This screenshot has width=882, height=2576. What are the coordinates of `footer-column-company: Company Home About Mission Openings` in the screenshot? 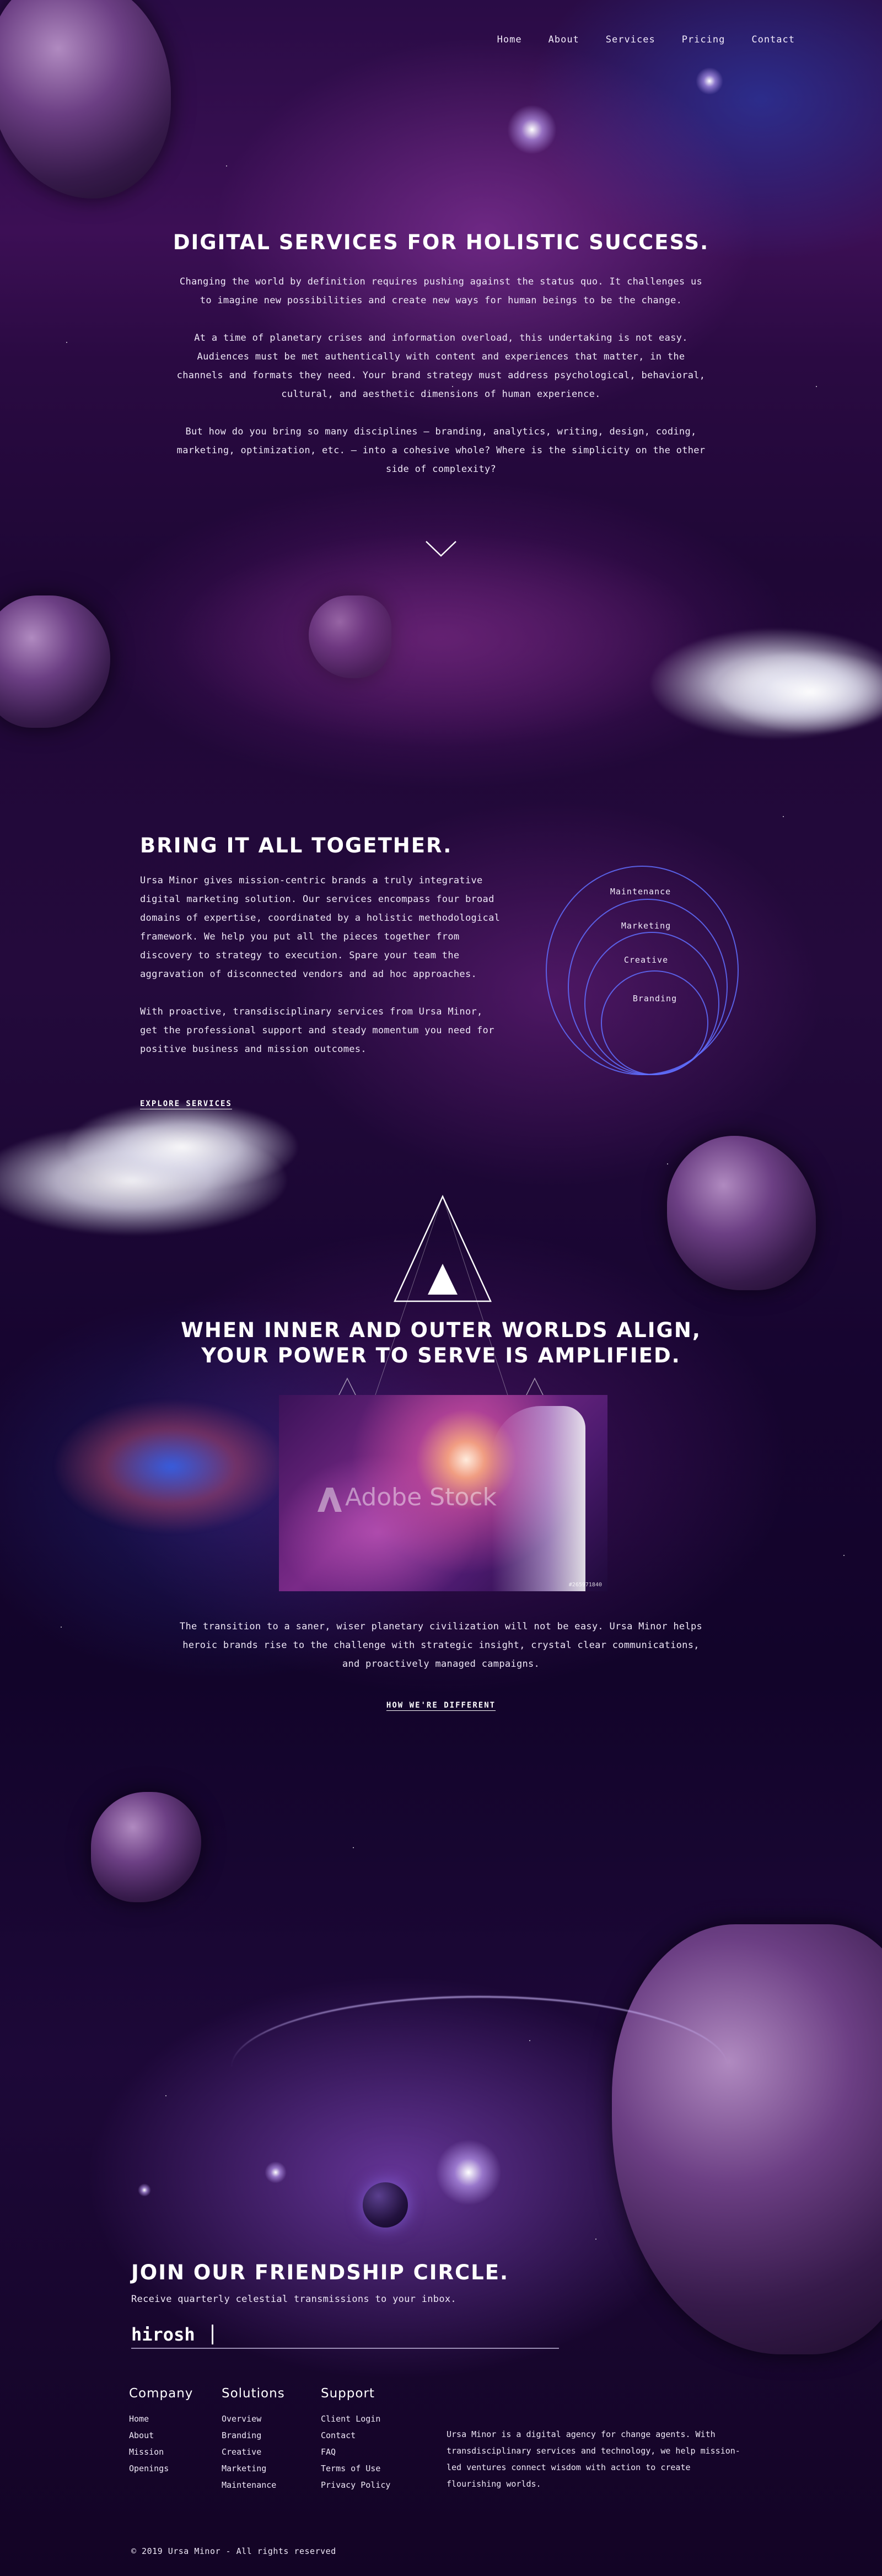 It's located at (161, 2431).